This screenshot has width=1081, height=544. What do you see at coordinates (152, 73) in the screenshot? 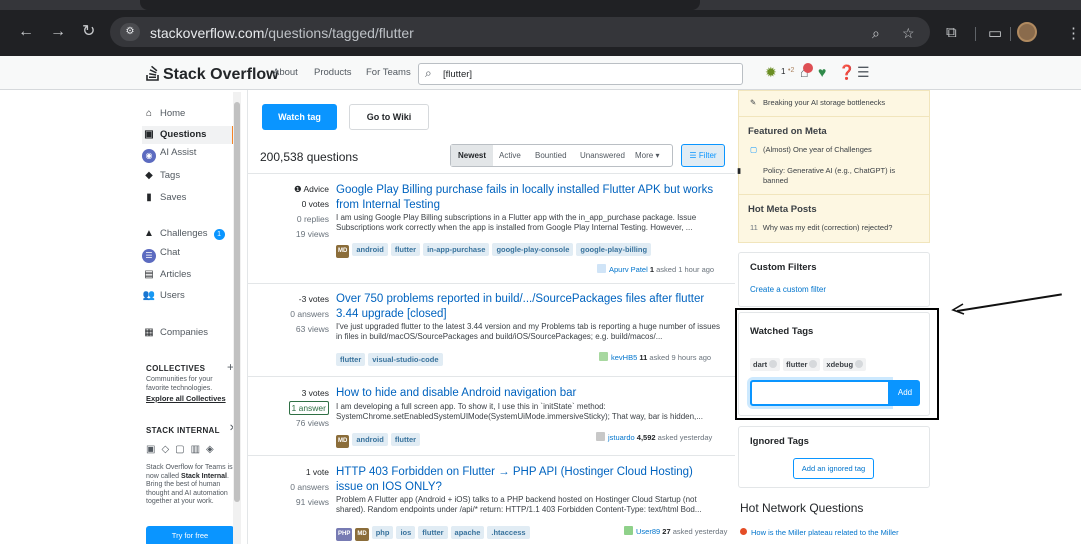
I see `stackoverflow-logo-icon` at bounding box center [152, 73].